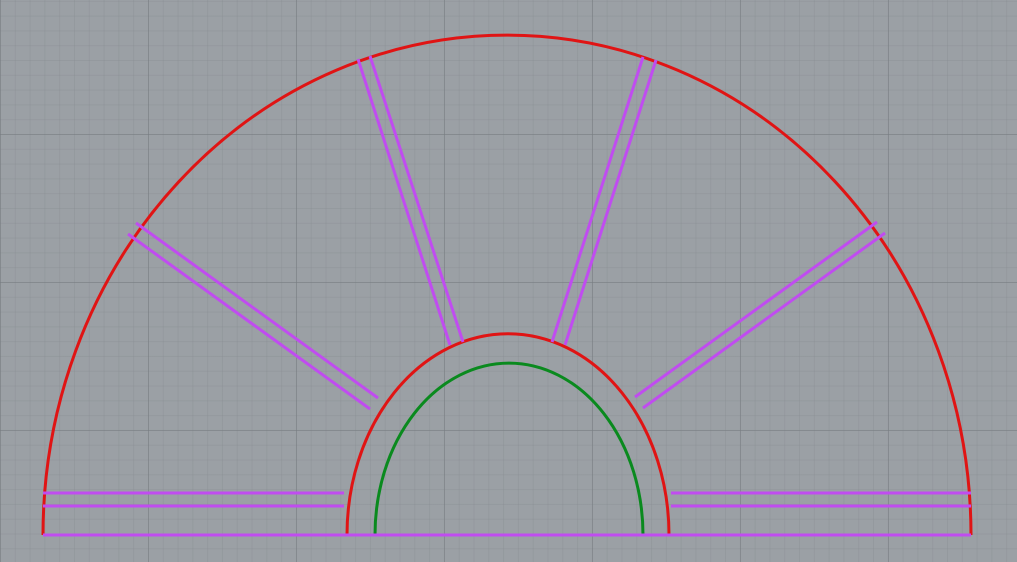 This screenshot has width=1017, height=562. I want to click on spoke-top-right-line-a, so click(597, 199).